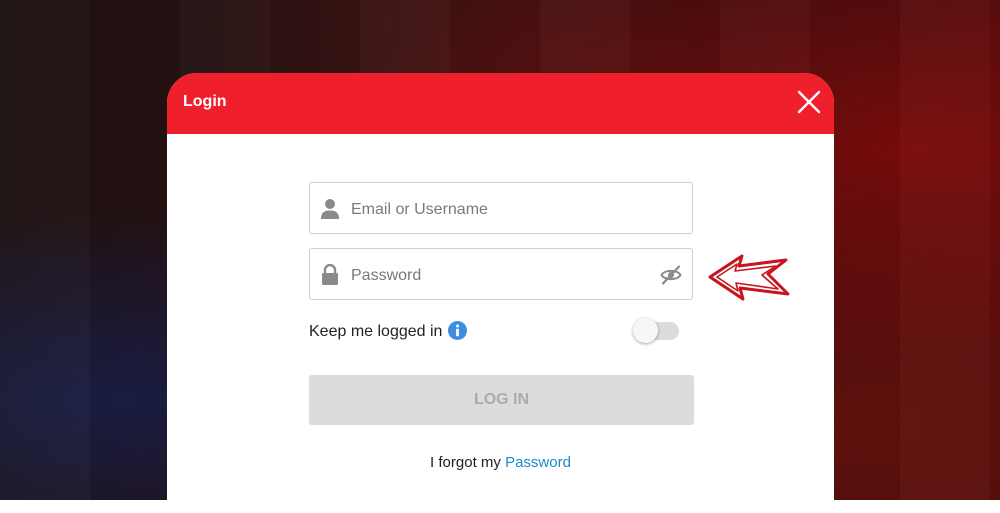 The image size is (1000, 513). I want to click on remember-toggle, so click(656, 330).